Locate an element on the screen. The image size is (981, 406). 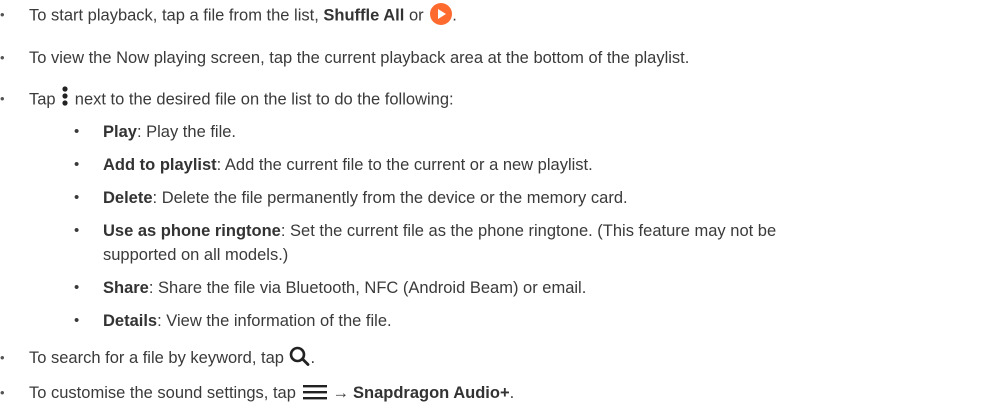
sub-item-text: supported on all models.) is located at coordinates (196, 255).